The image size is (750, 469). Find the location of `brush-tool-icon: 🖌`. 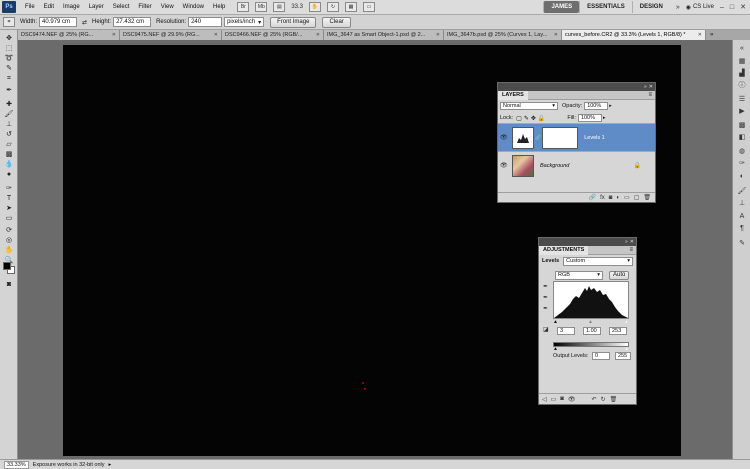

brush-tool-icon: 🖌 is located at coordinates (9, 114).